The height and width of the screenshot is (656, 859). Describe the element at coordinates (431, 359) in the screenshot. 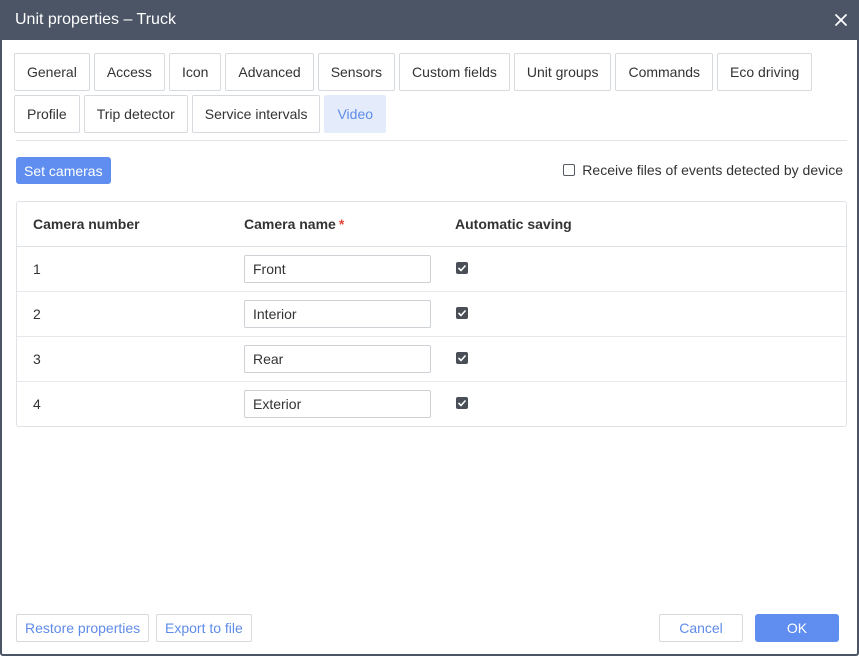

I see `table-row: 3` at that location.